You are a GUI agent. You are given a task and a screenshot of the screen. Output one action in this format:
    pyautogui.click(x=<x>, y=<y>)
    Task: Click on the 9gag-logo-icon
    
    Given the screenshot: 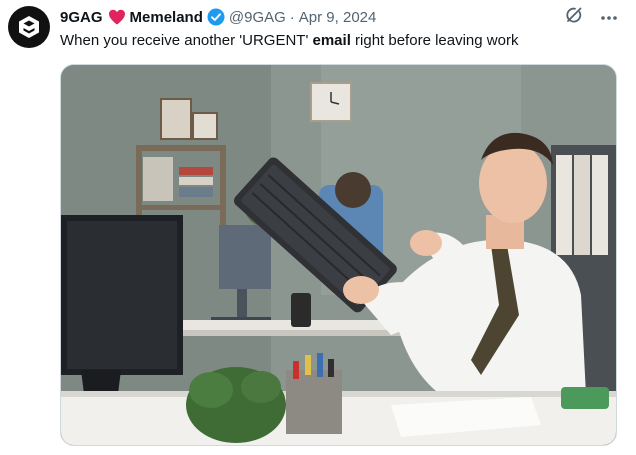 What is the action you would take?
    pyautogui.click(x=29, y=27)
    